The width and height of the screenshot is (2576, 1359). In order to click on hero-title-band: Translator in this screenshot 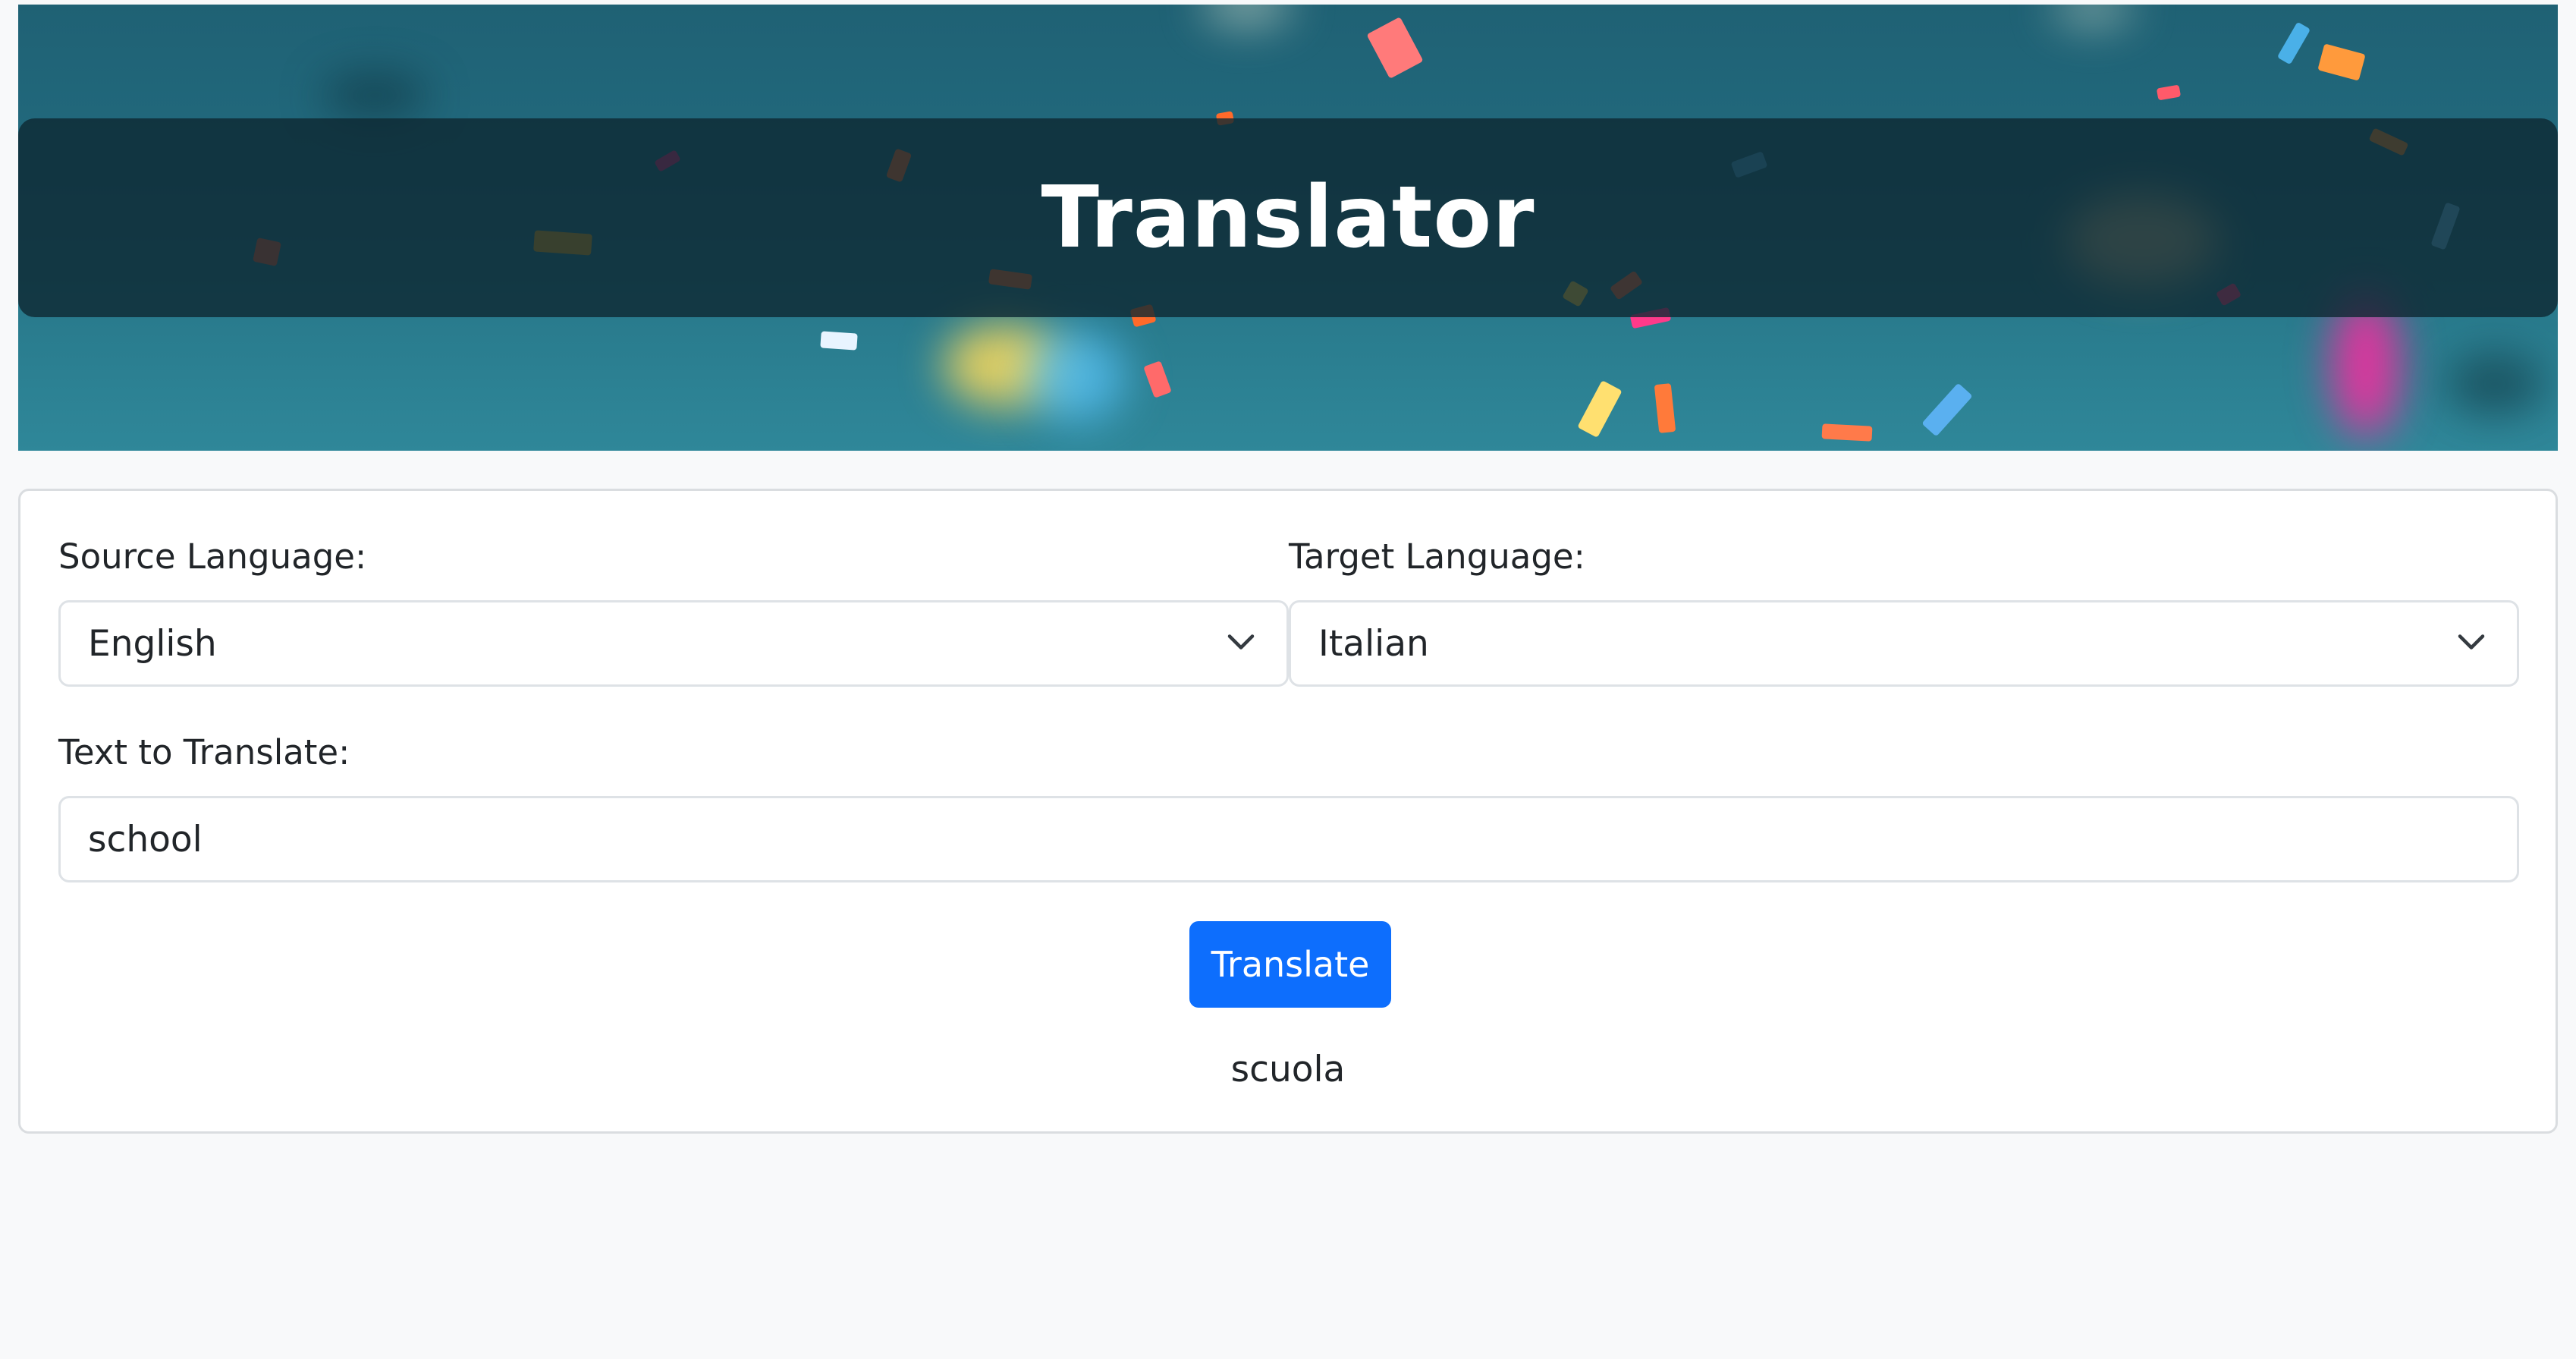, I will do `click(1288, 217)`.